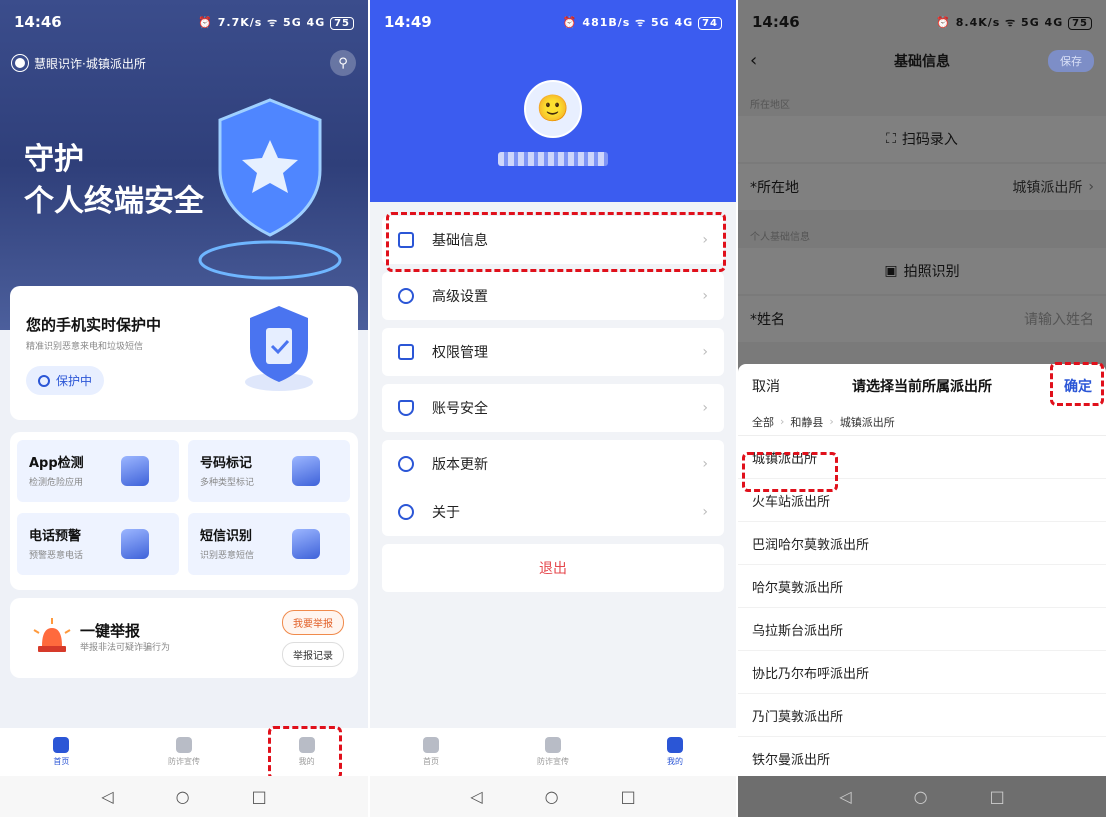 This screenshot has width=1106, height=817. What do you see at coordinates (675, 752) in the screenshot?
I see `tab-mine: 我的` at bounding box center [675, 752].